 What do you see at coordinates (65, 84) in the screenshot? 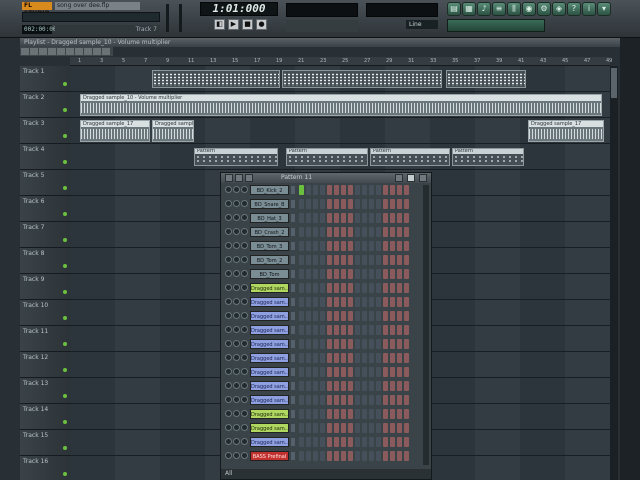
I see `track-mute-led` at bounding box center [65, 84].